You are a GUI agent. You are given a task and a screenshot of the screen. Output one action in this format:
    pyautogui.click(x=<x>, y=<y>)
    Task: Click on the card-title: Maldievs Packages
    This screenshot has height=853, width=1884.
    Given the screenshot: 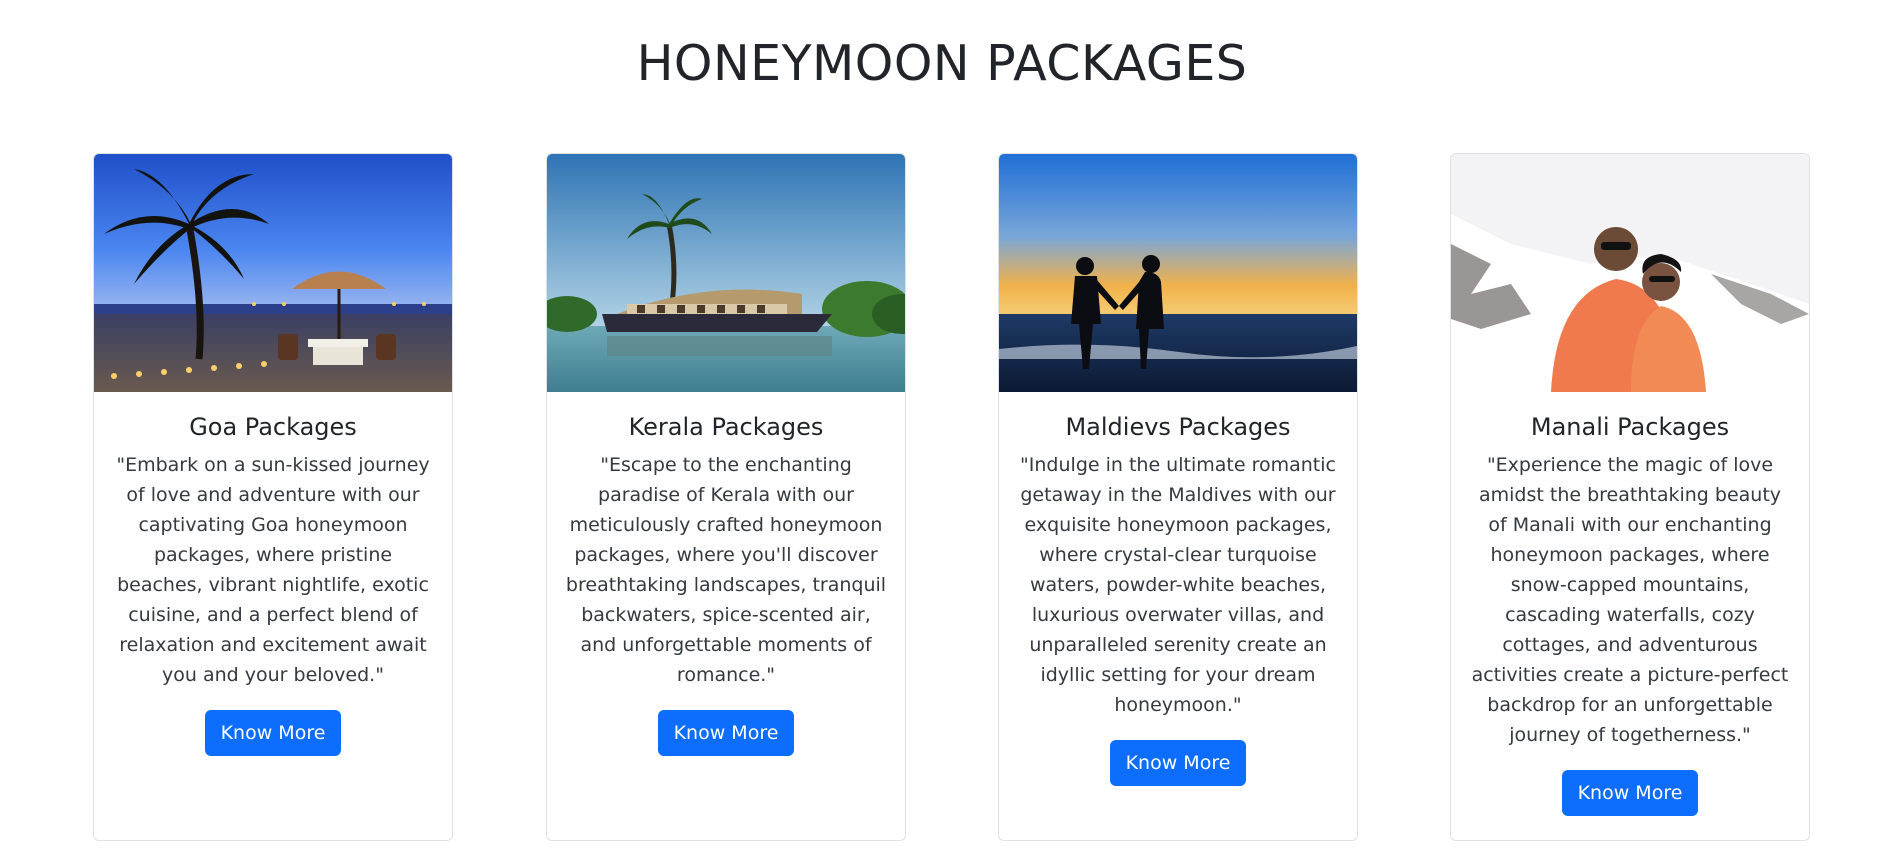 What is the action you would take?
    pyautogui.click(x=1178, y=427)
    